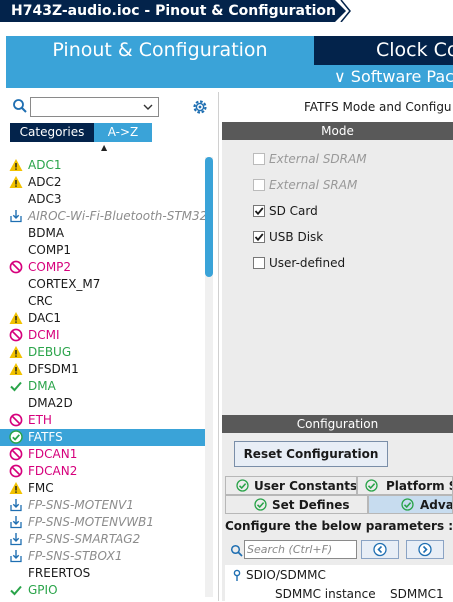 Image resolution: width=453 pixels, height=602 pixels. I want to click on component-search-input, so click(94, 107).